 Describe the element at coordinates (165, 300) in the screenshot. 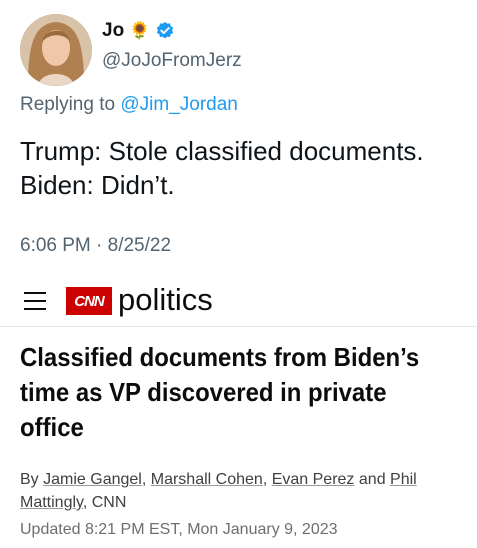

I see `section-name: politics` at that location.